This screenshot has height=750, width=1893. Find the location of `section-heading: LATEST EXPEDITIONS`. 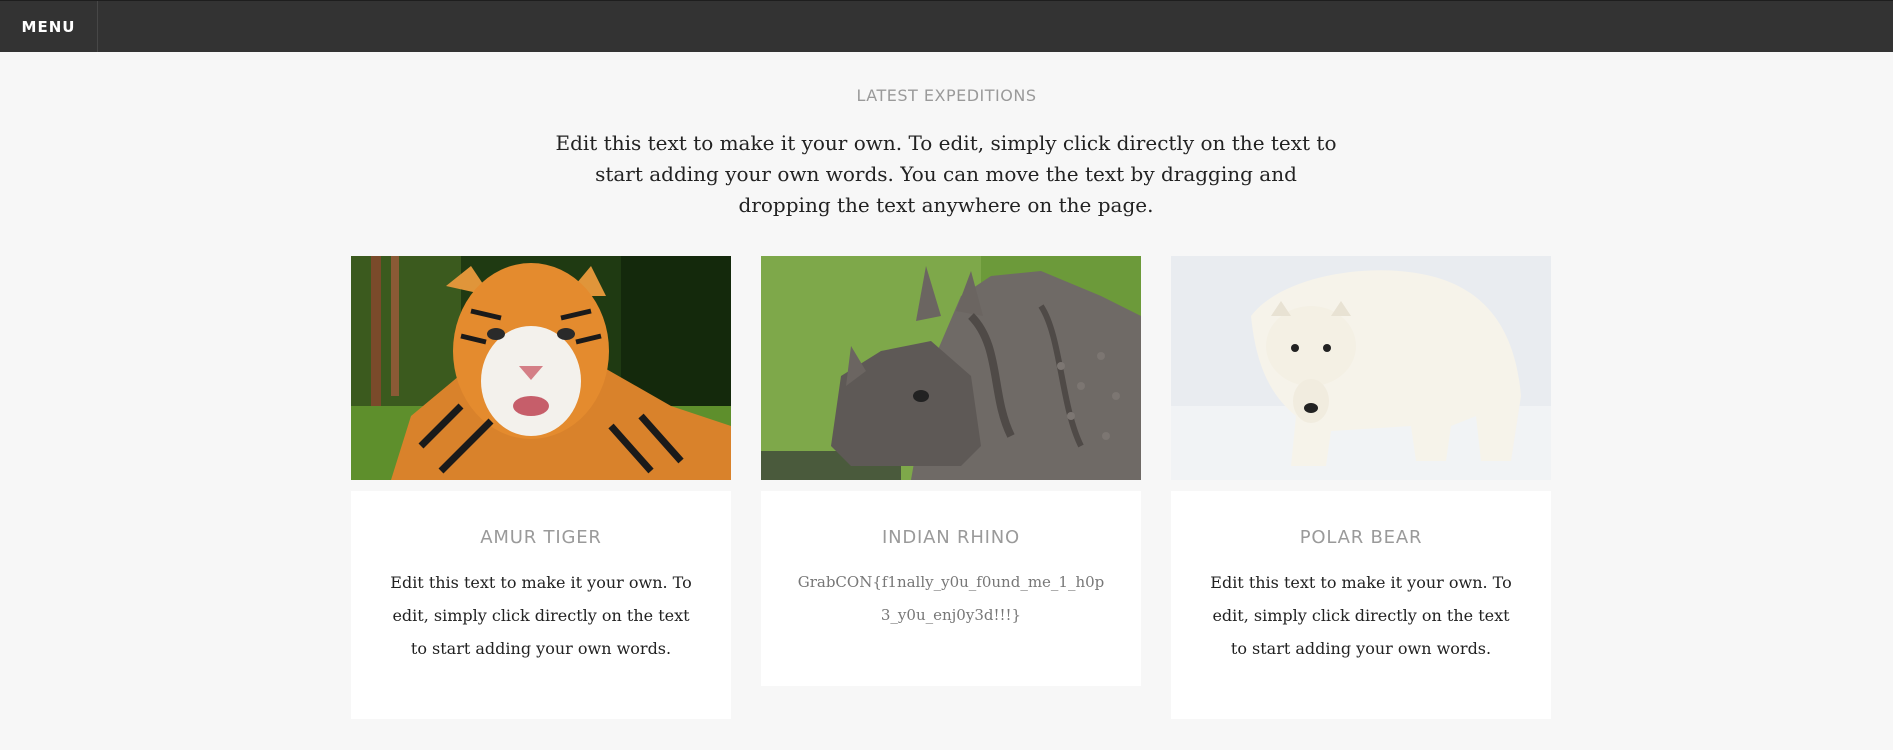

section-heading: LATEST EXPEDITIONS is located at coordinates (946, 95).